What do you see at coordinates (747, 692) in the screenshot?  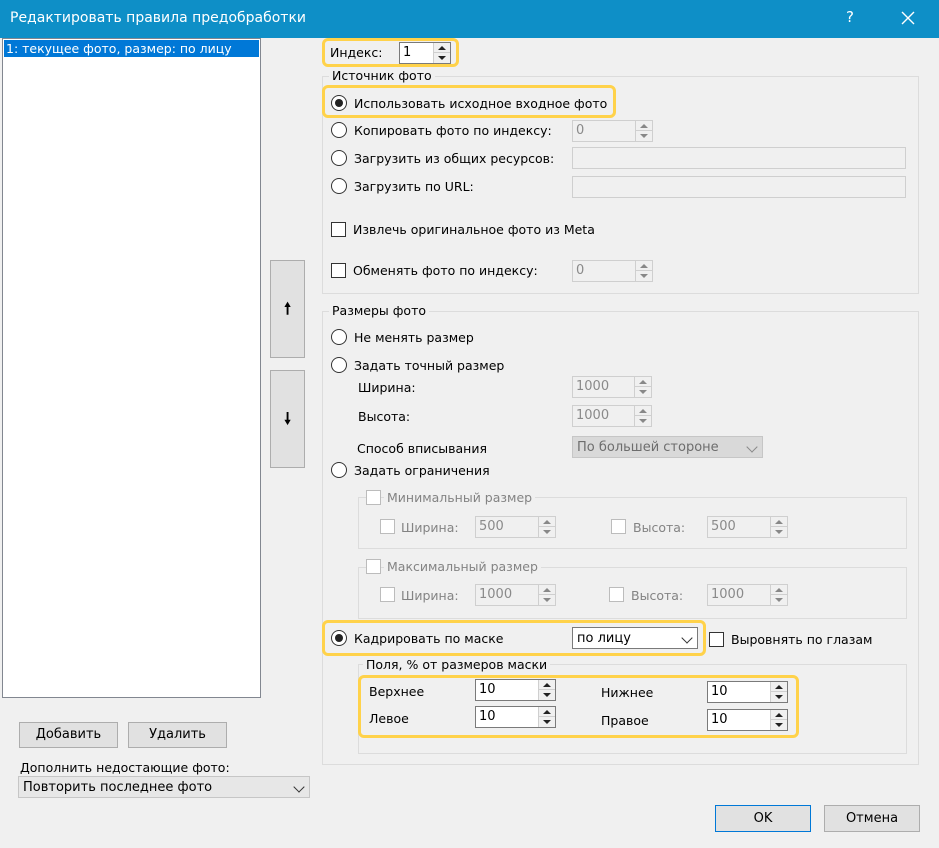 I see `bottom-margin-spinner: 10` at bounding box center [747, 692].